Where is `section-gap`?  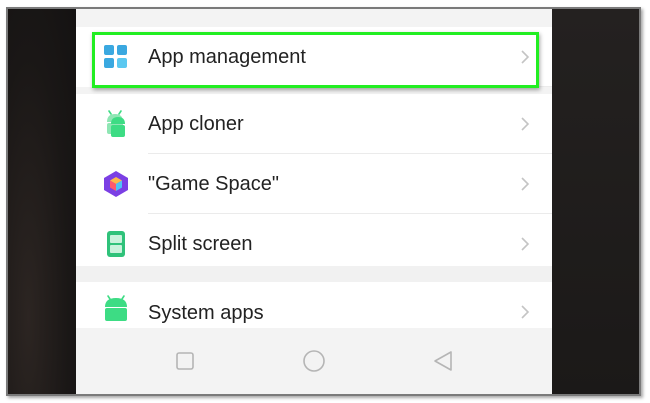 section-gap is located at coordinates (314, 274).